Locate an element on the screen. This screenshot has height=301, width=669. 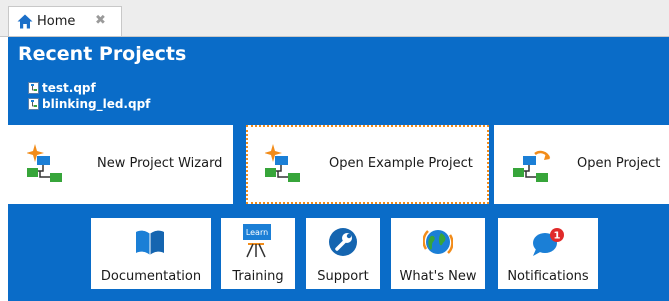
tab-home: Home ✖ is located at coordinates (65, 21).